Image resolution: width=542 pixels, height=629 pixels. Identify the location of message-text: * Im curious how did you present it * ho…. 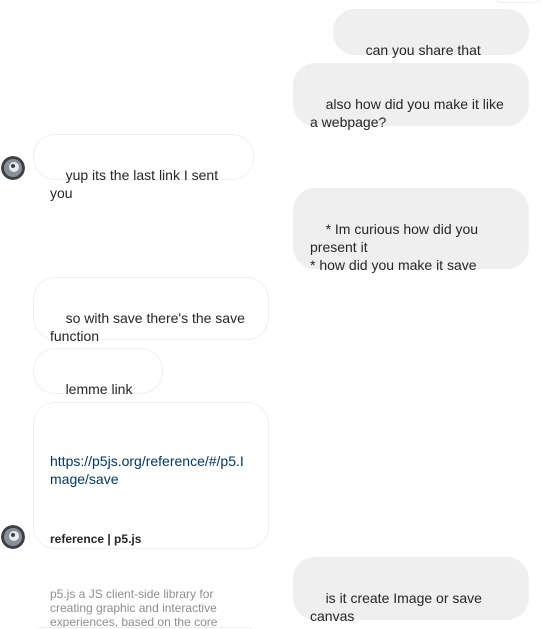
(394, 247).